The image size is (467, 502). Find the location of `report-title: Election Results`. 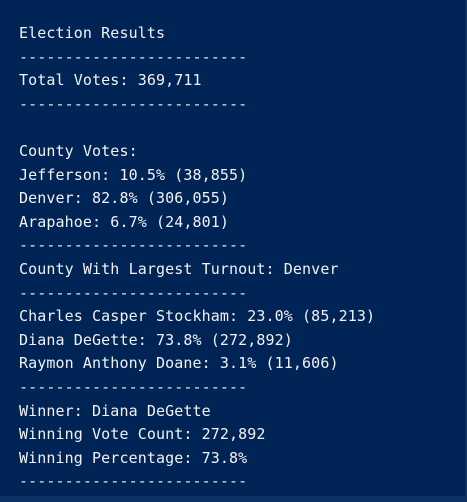

report-title: Election Results is located at coordinates (92, 33).